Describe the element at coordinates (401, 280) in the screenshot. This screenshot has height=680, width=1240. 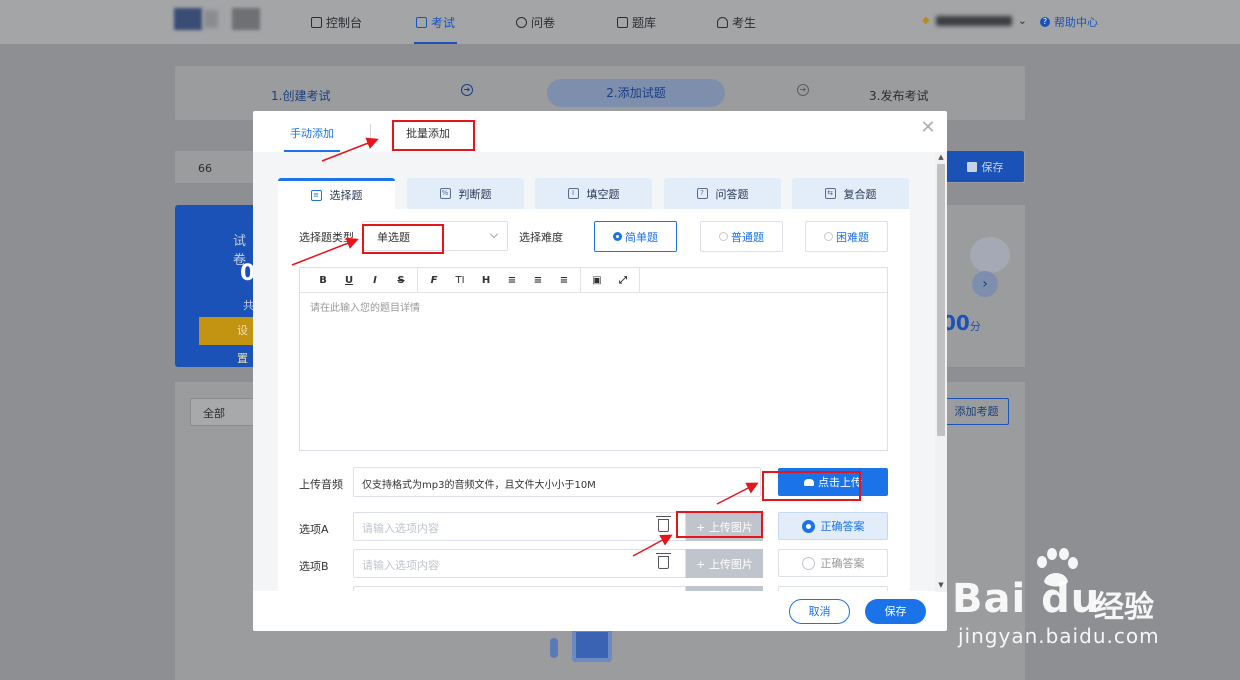
I see `strikethrough-button: S` at that location.